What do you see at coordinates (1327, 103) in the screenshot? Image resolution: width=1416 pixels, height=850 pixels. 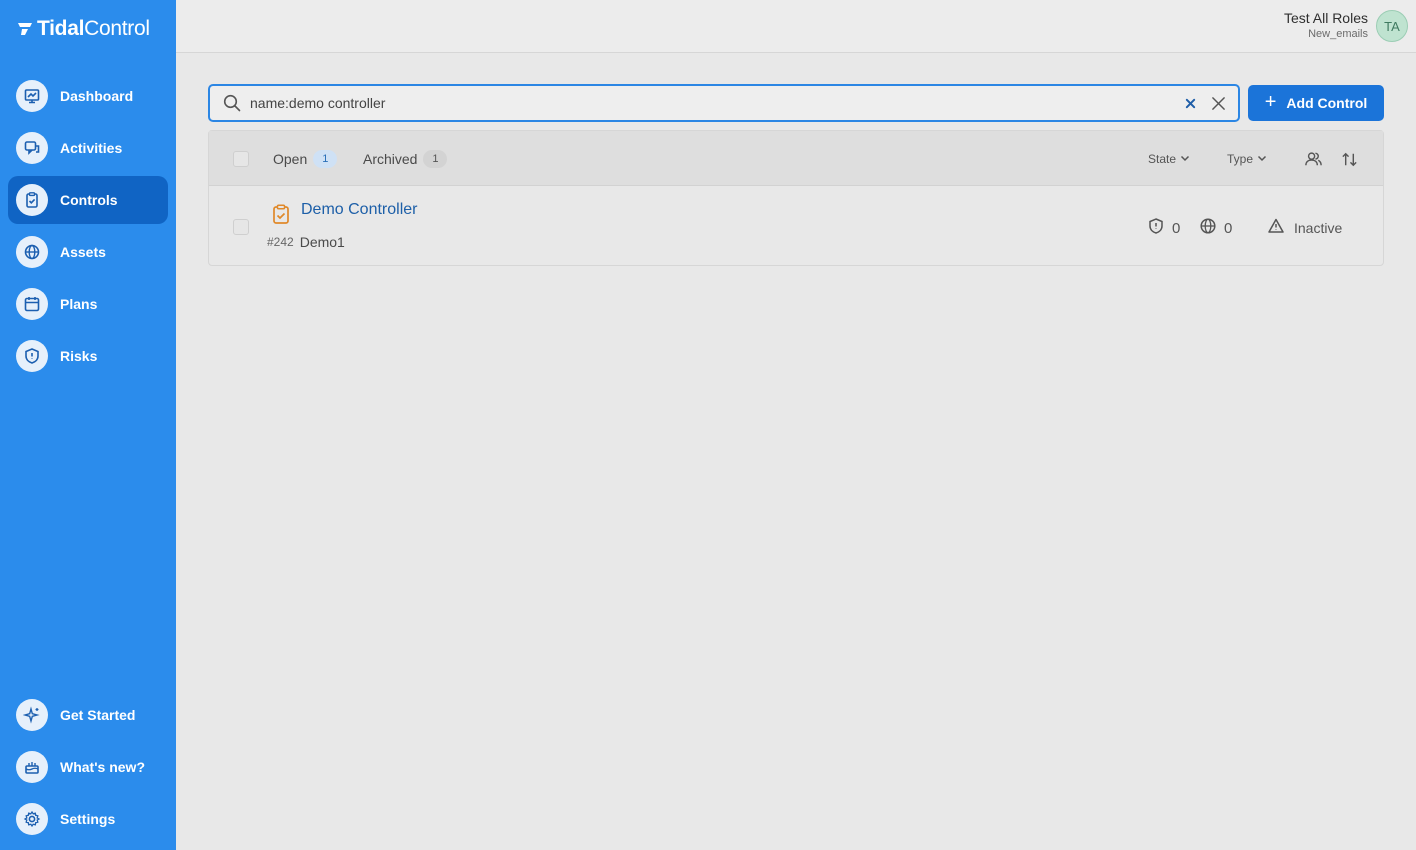 I see `add-control-label: Add Control` at bounding box center [1327, 103].